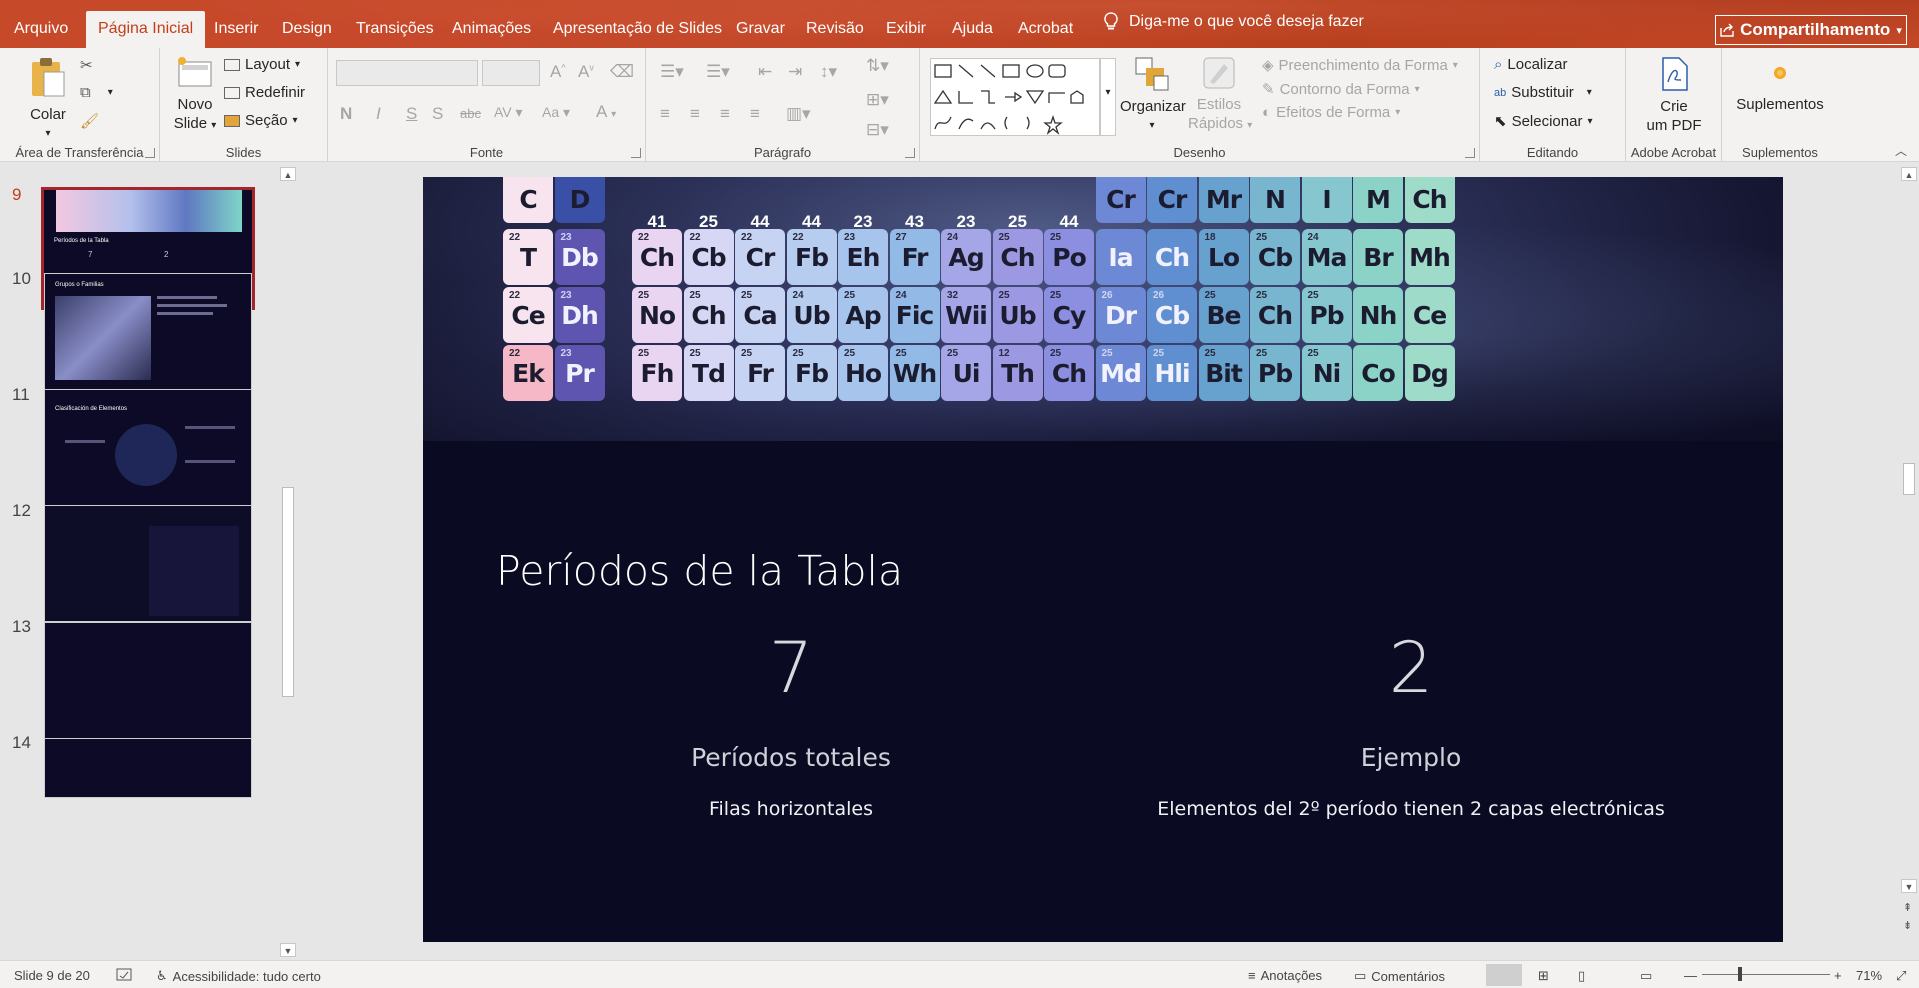 The height and width of the screenshot is (988, 1919). What do you see at coordinates (1015, 97) in the screenshot?
I see `shapes-gallery` at bounding box center [1015, 97].